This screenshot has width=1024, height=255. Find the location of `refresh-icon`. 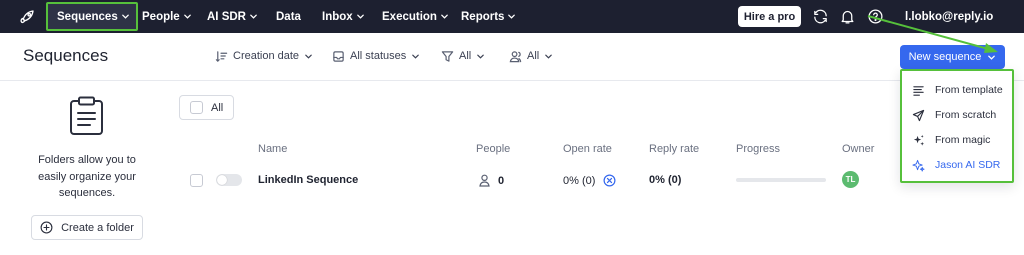

refresh-icon is located at coordinates (820, 16).